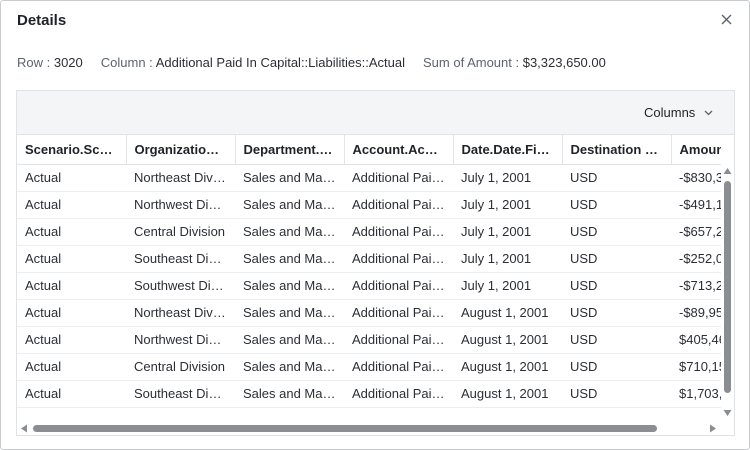 This screenshot has width=750, height=450. I want to click on vertical-scroll-thumb, so click(727, 287).